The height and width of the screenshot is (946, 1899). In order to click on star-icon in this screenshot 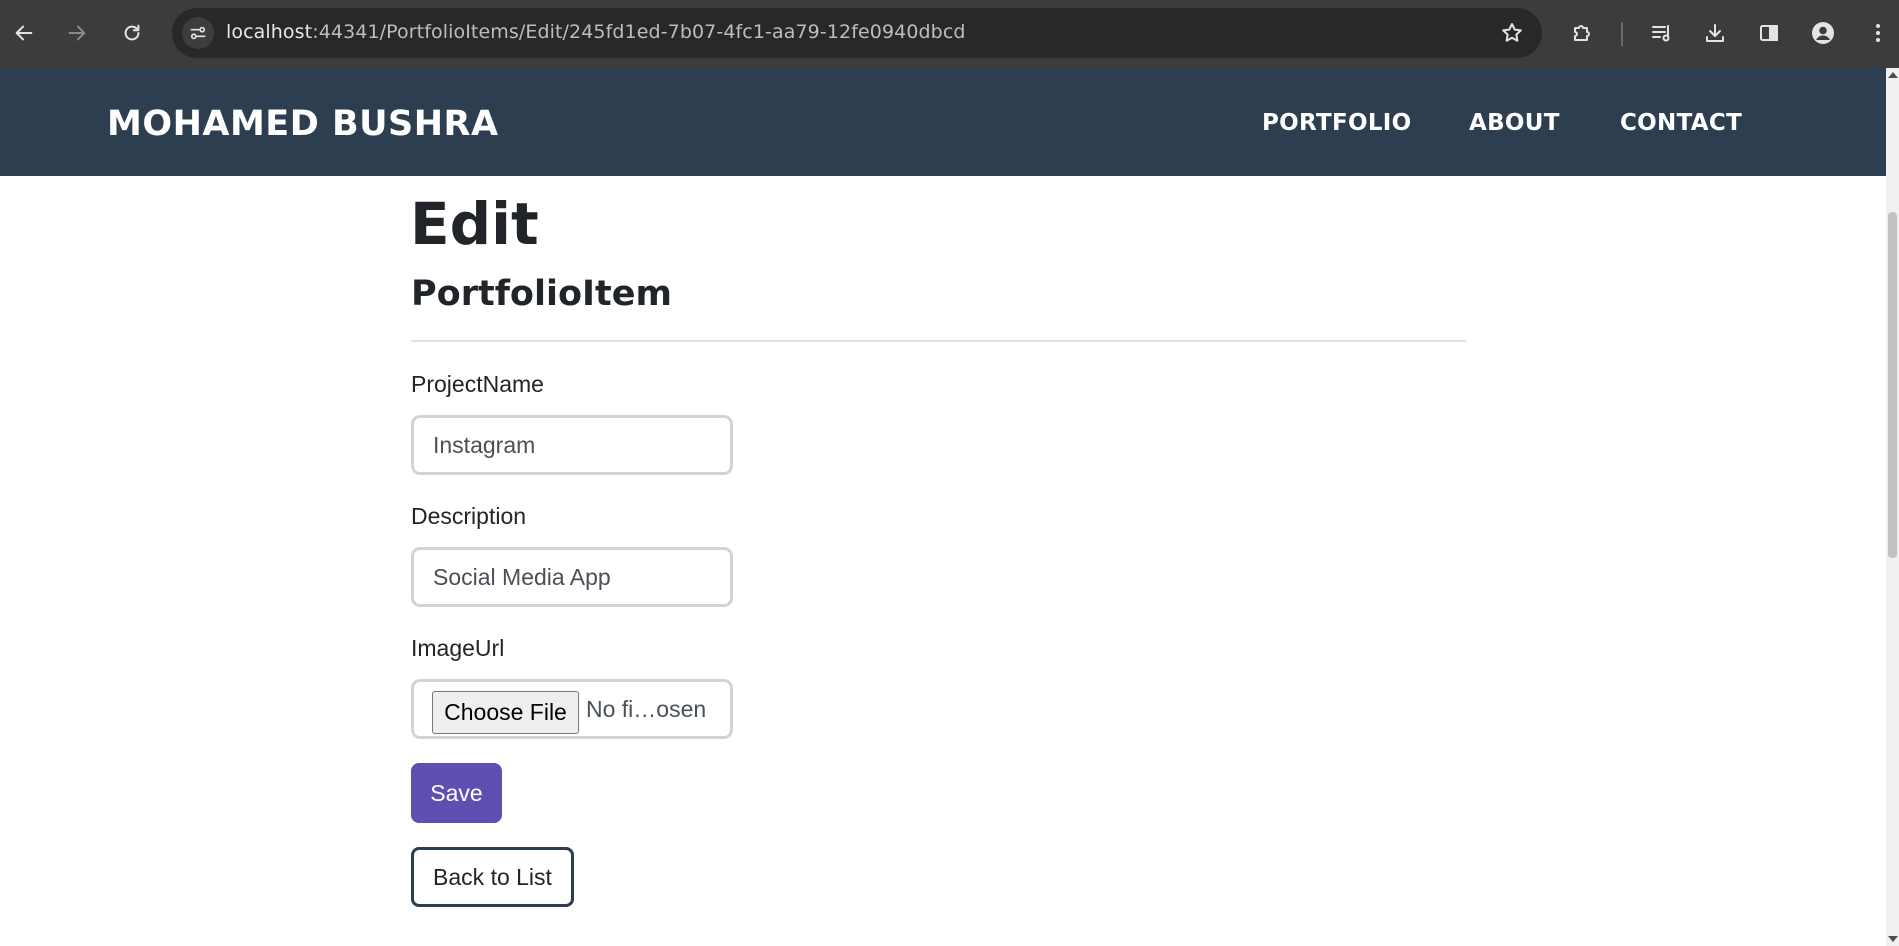, I will do `click(1512, 33)`.